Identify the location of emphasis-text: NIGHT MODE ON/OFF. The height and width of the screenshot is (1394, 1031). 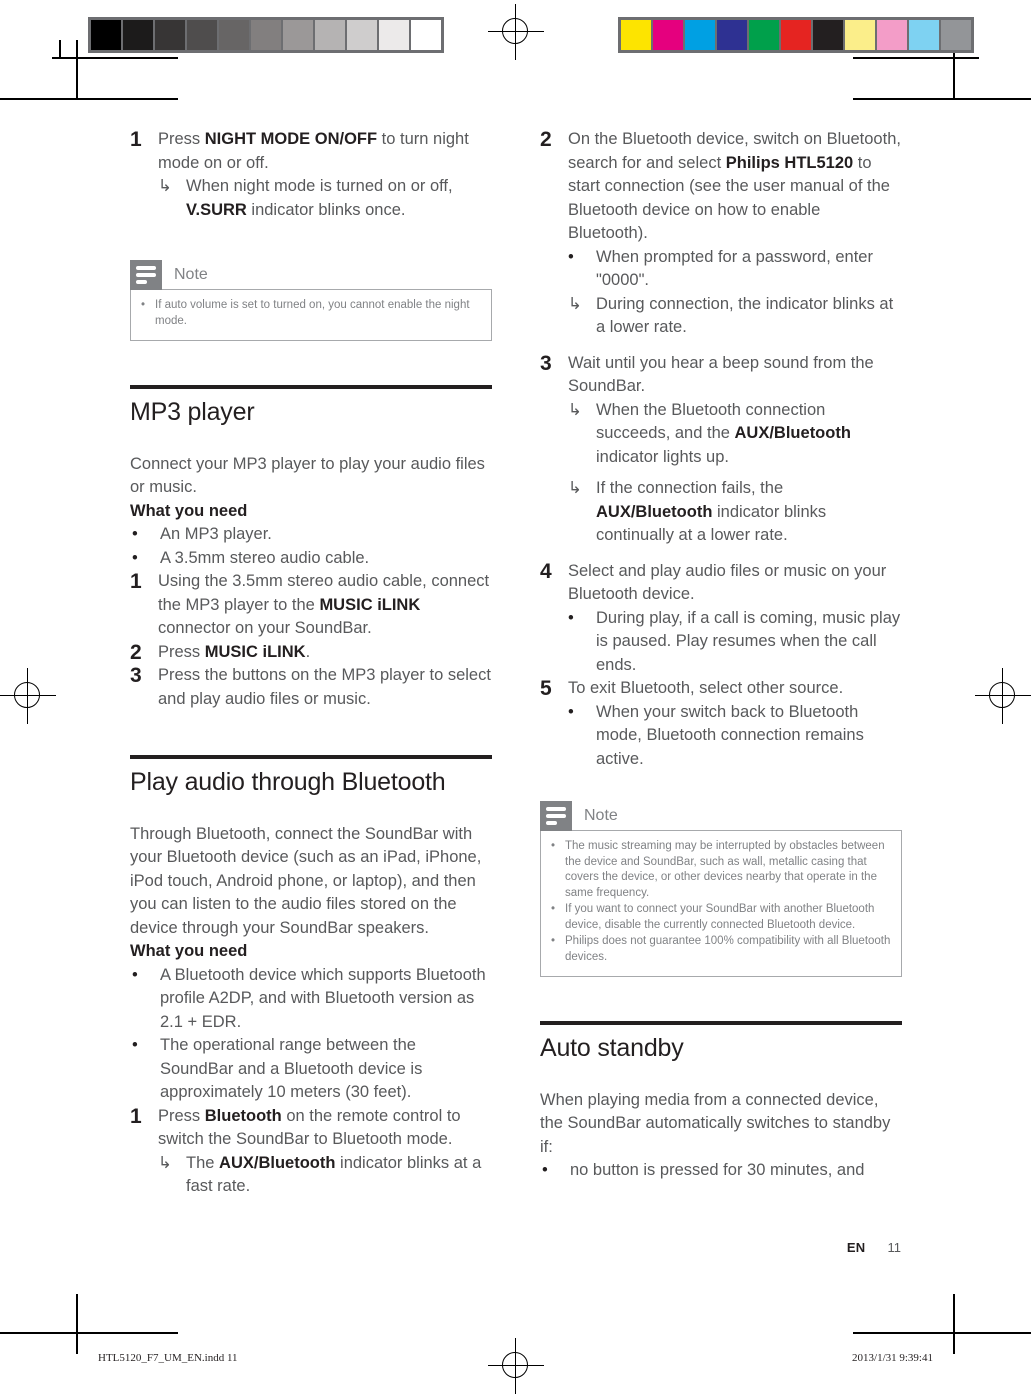
(291, 139).